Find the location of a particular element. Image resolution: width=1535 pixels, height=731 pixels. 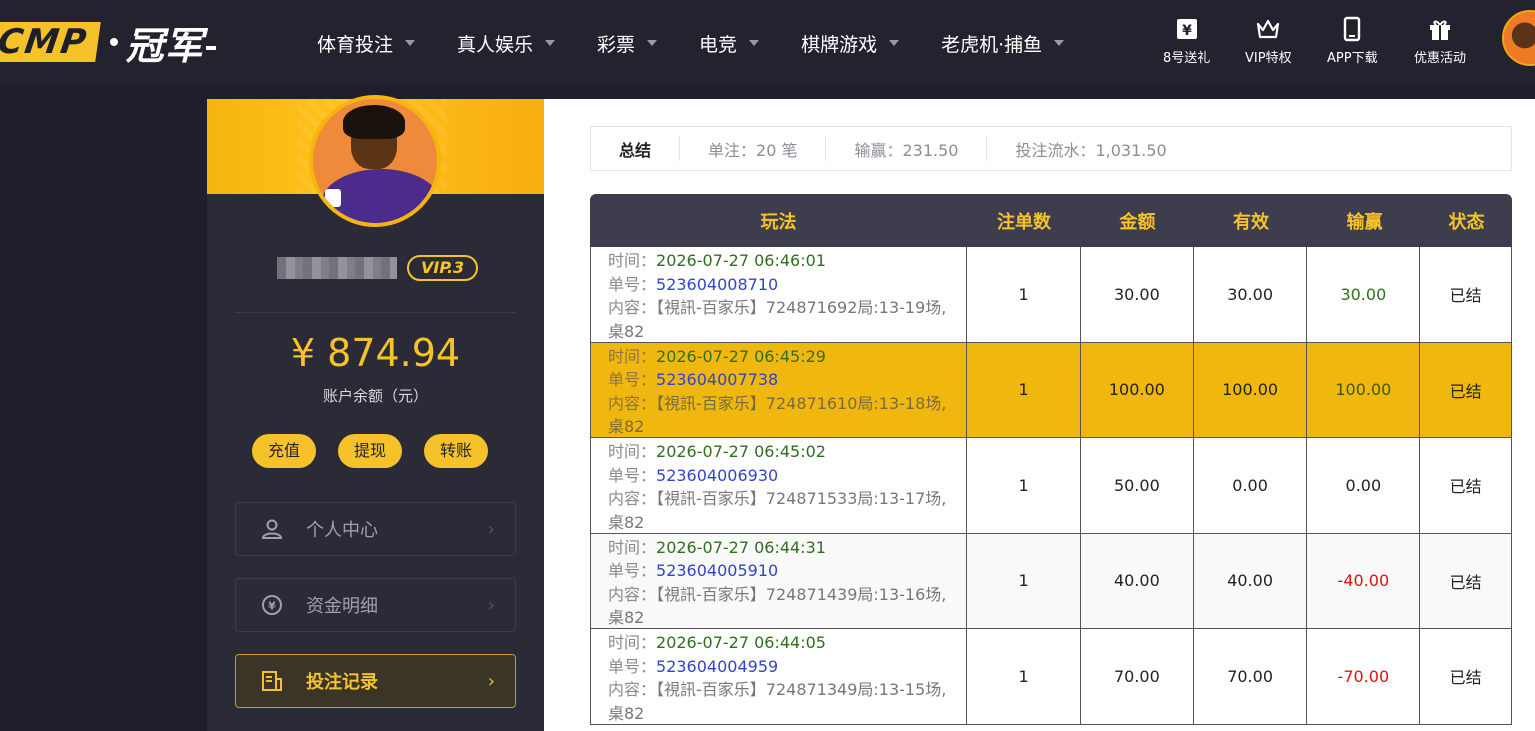

brand-logo: CMP 冠军 is located at coordinates (108, 45).